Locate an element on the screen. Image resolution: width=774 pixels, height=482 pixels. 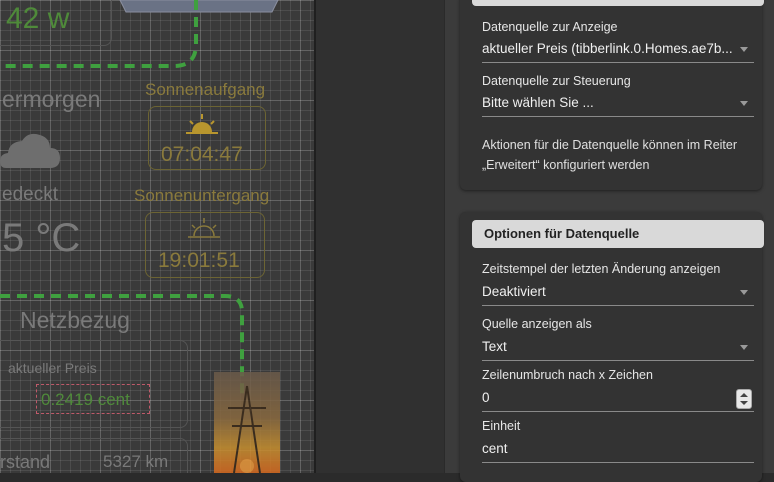
data-source-card-header is located at coordinates (618, 3).